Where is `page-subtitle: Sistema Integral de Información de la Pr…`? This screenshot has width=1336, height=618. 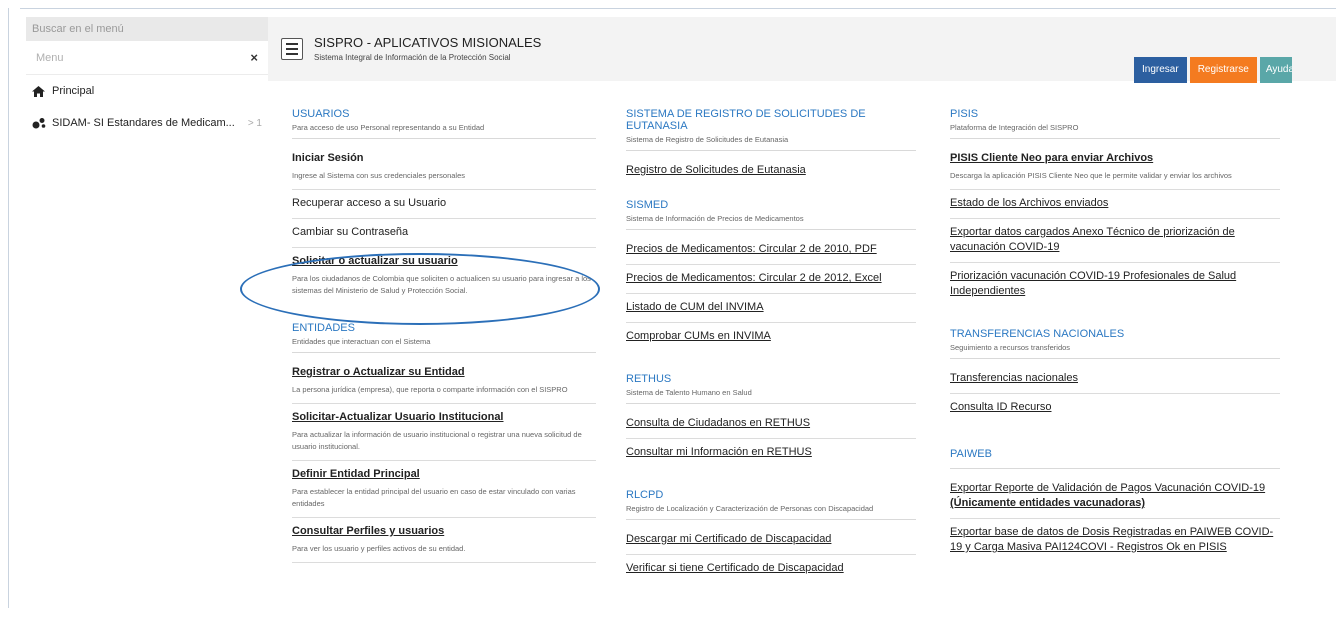
page-subtitle: Sistema Integral de Información de la Pr… is located at coordinates (412, 57).